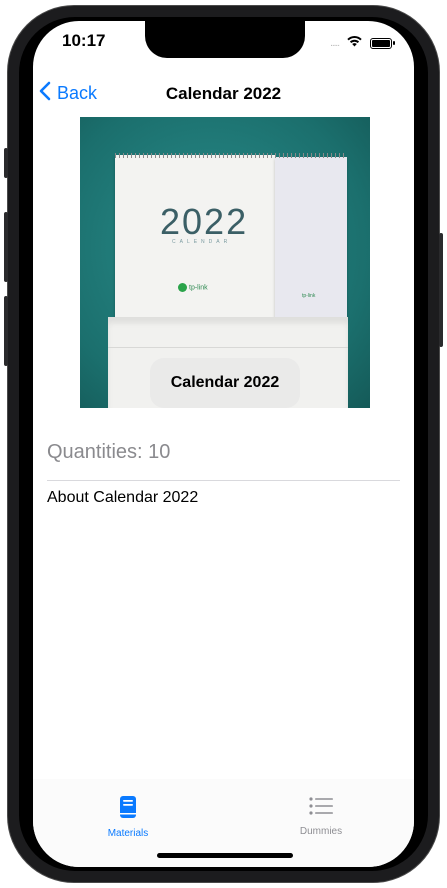 This screenshot has height=888, width=447. What do you see at coordinates (84, 40) in the screenshot?
I see `status-time: 10:17` at bounding box center [84, 40].